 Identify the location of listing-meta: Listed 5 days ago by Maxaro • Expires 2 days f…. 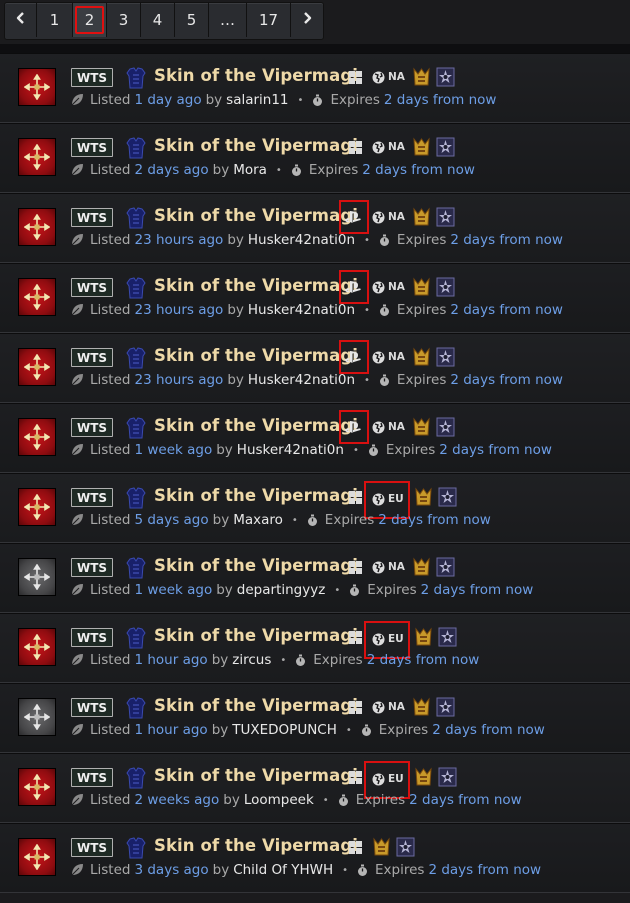
(282, 520).